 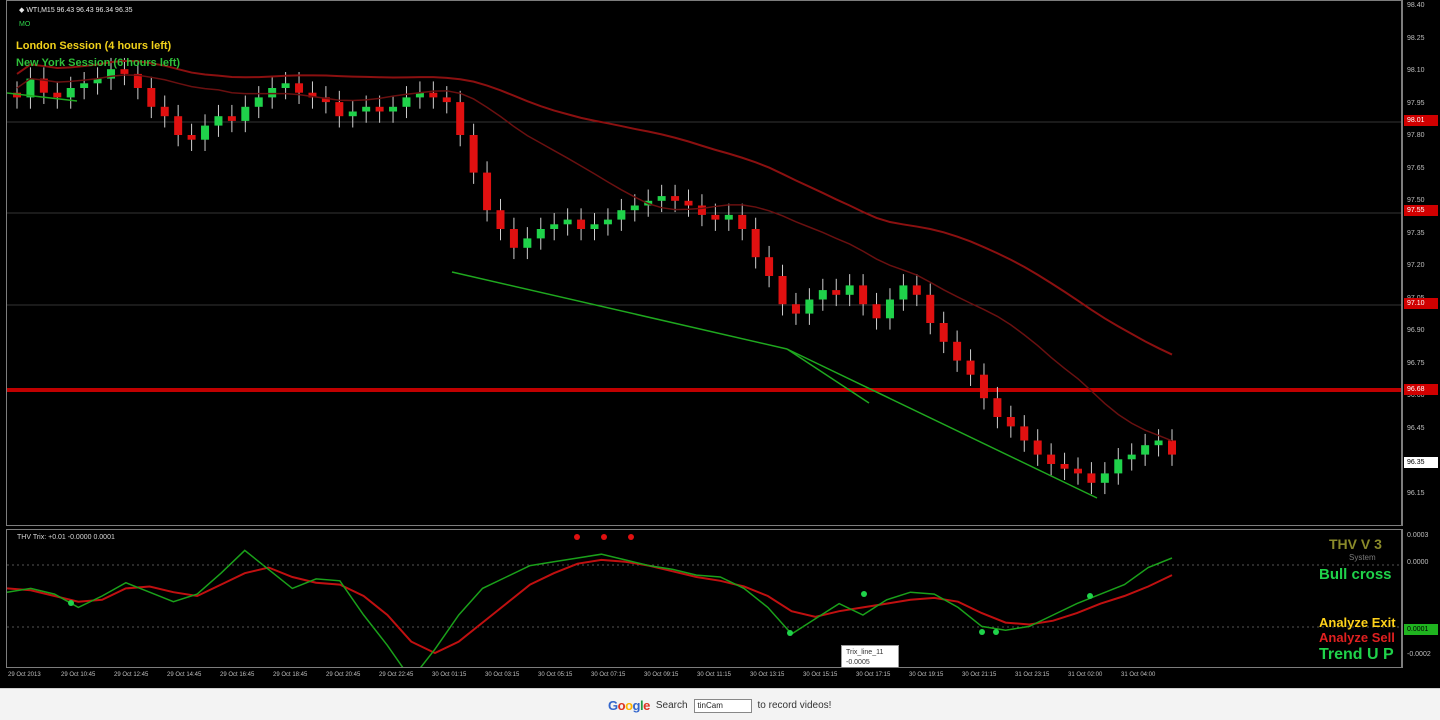 What do you see at coordinates (621, 705) in the screenshot?
I see `google-logo-letter: o` at bounding box center [621, 705].